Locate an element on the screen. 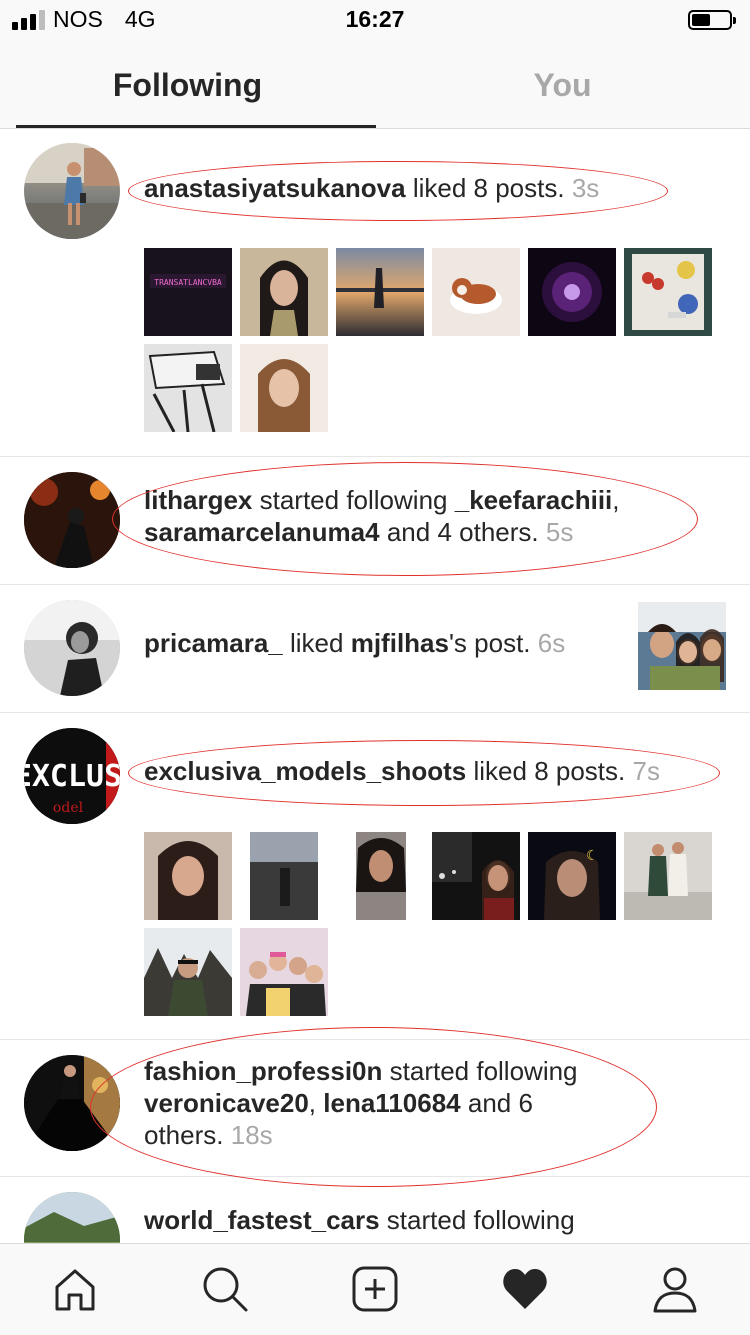 The width and height of the screenshot is (750, 1335). status-bar: NOS 4G 16:27 is located at coordinates (375, 21).